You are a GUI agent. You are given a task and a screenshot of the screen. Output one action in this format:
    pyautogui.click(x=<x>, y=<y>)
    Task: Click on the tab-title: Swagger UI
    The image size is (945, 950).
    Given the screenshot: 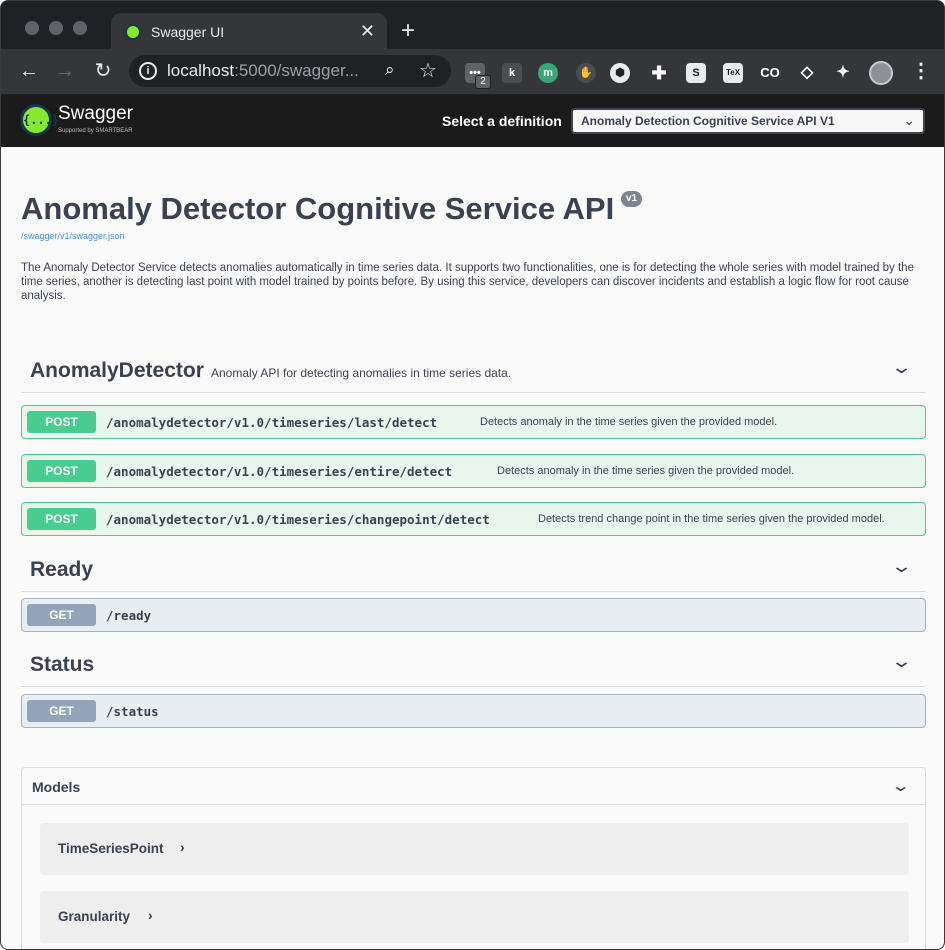 What is the action you would take?
    pyautogui.click(x=188, y=32)
    